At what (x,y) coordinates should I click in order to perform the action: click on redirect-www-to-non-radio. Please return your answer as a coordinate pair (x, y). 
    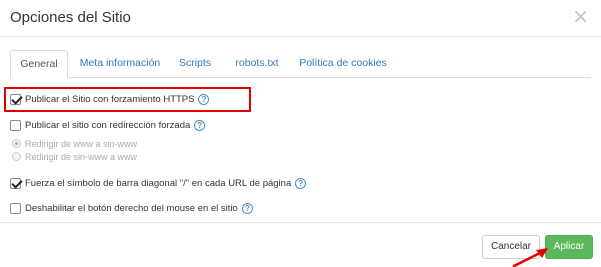
    Looking at the image, I should click on (16, 143).